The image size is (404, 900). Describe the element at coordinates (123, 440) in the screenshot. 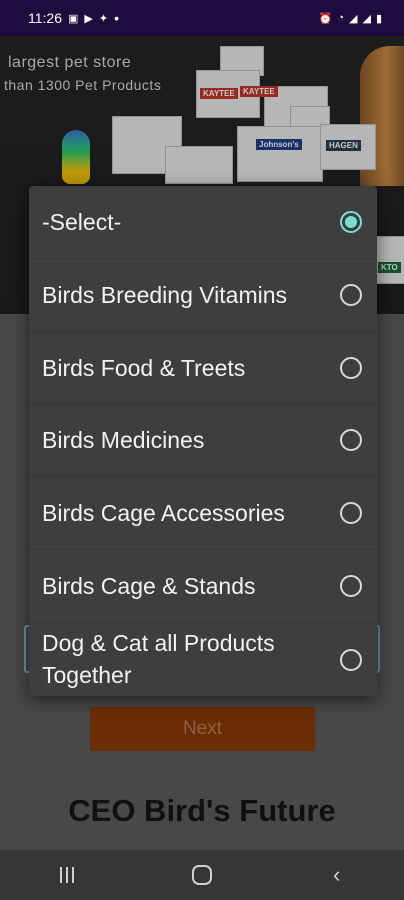

I see `option-label: Birds Medicines` at that location.